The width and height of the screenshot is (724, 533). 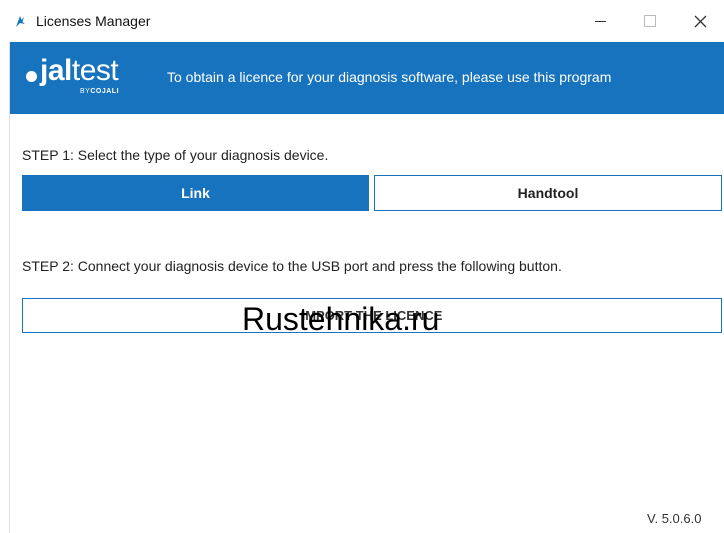 What do you see at coordinates (362, 21) in the screenshot?
I see `title-bar: Licenses Manager` at bounding box center [362, 21].